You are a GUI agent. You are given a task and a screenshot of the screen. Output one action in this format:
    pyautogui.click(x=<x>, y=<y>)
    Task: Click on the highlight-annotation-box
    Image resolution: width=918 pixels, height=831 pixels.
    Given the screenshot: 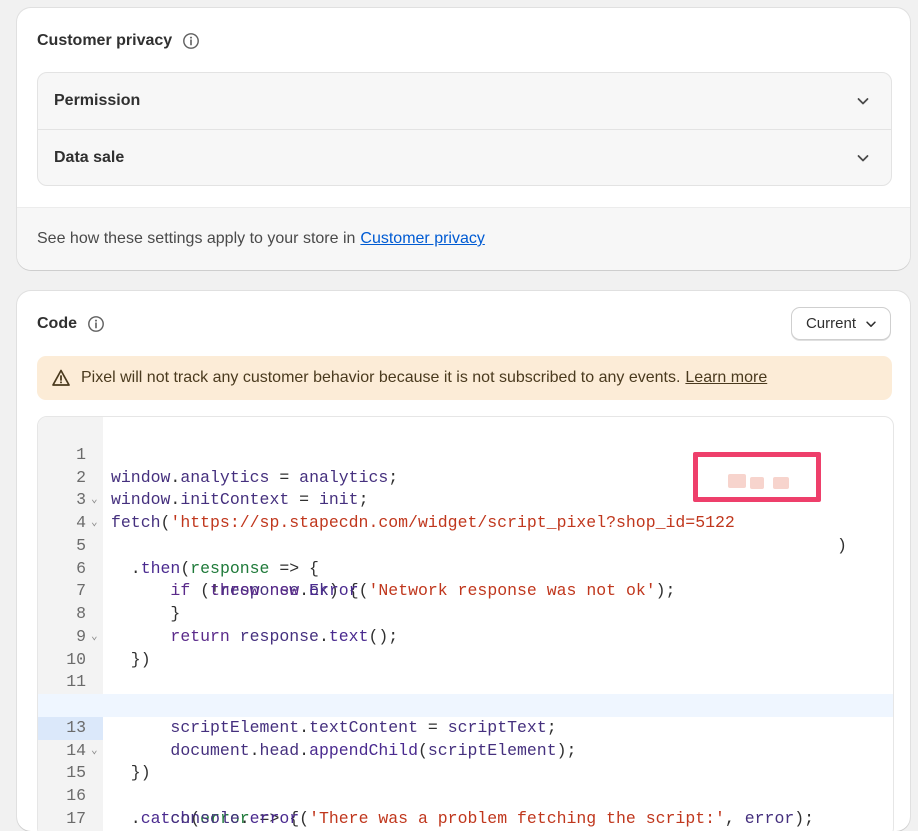 What is the action you would take?
    pyautogui.click(x=757, y=477)
    